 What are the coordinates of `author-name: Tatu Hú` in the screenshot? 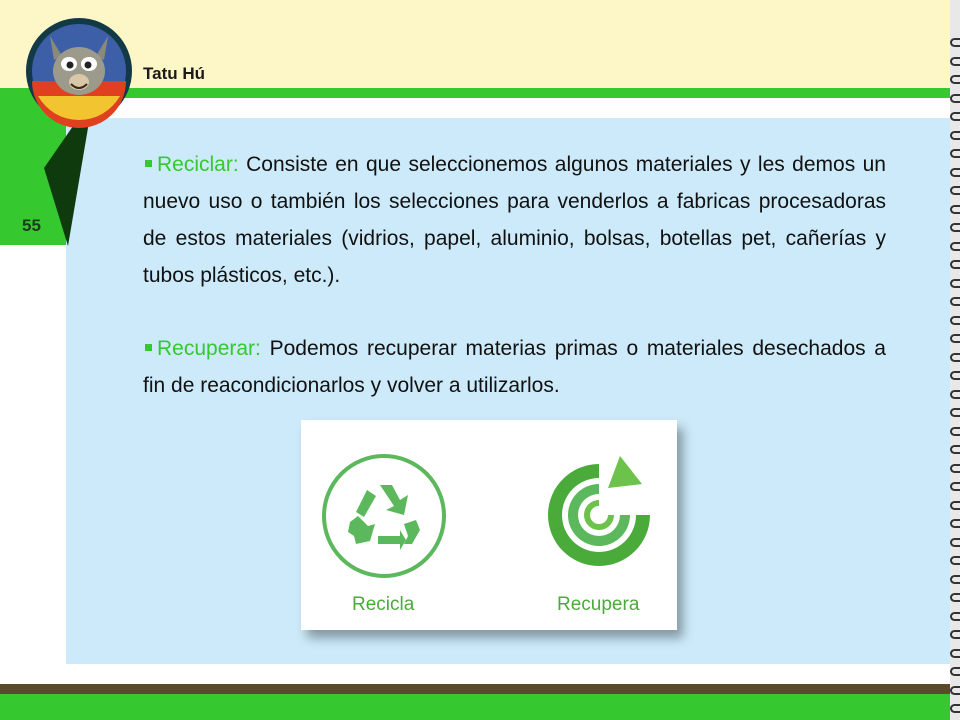 It's located at (174, 73).